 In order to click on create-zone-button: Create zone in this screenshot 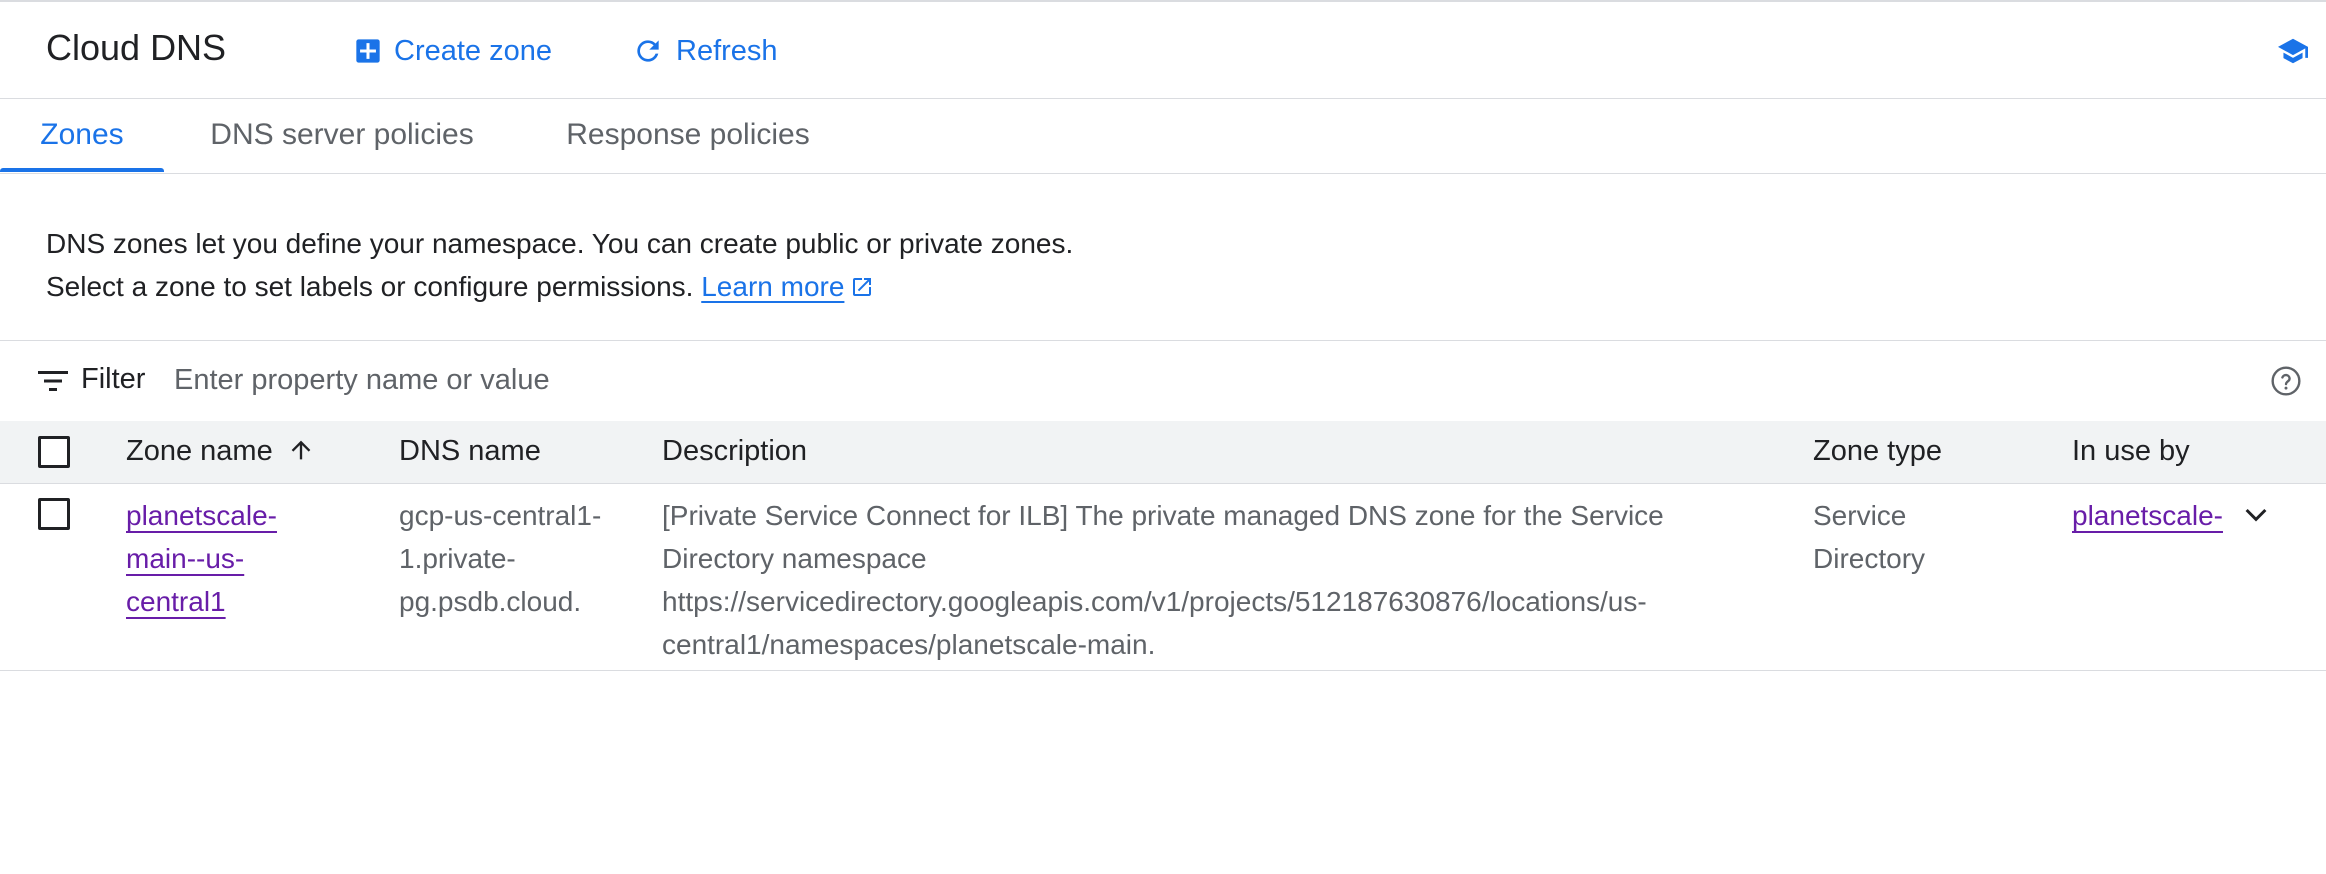, I will do `click(453, 51)`.